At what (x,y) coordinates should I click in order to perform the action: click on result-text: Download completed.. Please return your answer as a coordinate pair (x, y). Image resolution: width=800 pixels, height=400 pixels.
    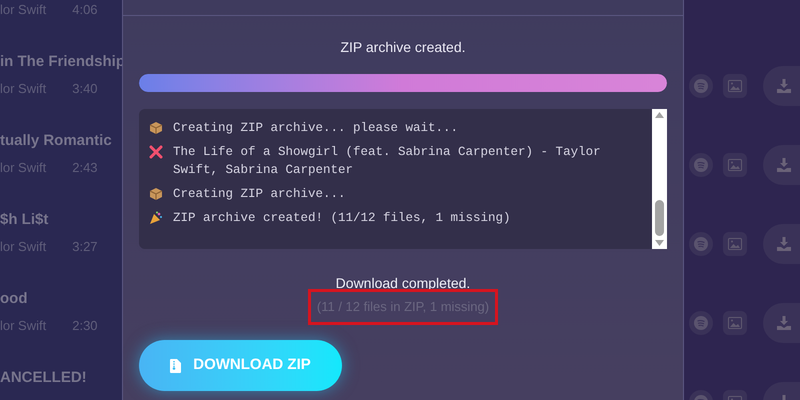
    Looking at the image, I should click on (403, 283).